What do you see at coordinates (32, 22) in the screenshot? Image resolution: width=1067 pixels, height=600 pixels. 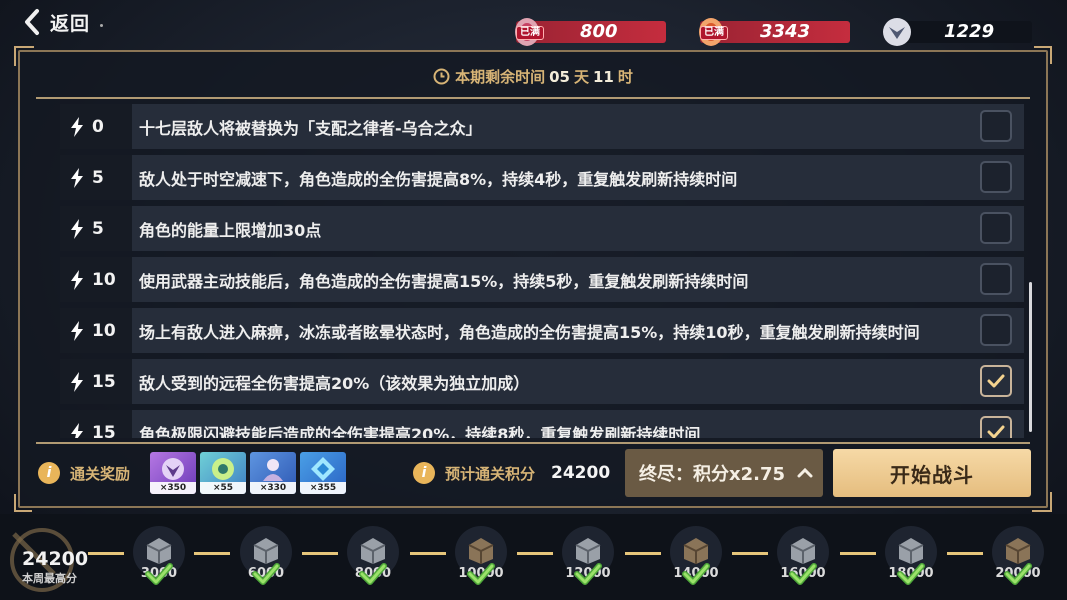 I see `chevron-left-icon` at bounding box center [32, 22].